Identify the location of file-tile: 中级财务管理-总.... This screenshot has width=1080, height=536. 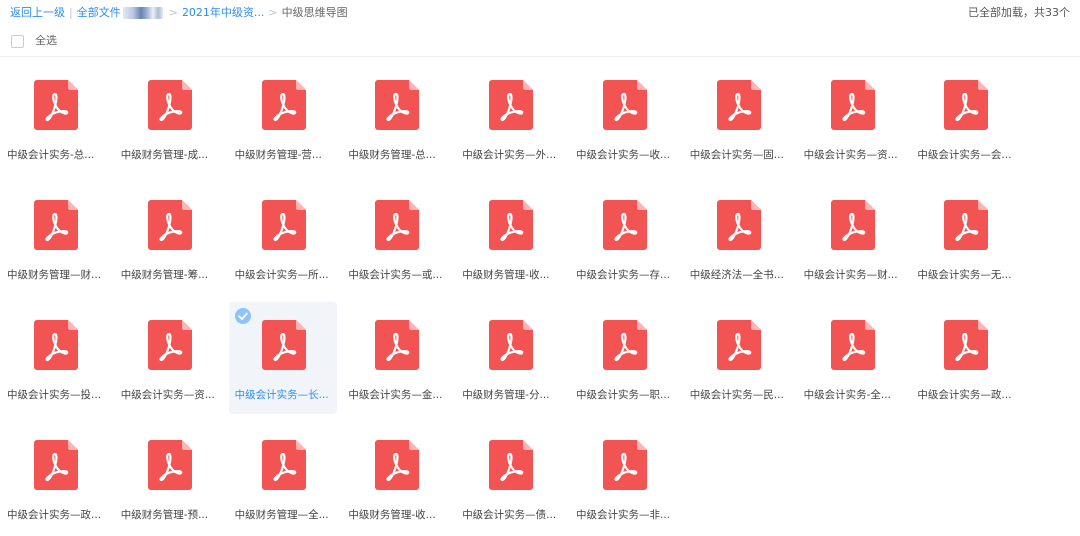
(402, 118).